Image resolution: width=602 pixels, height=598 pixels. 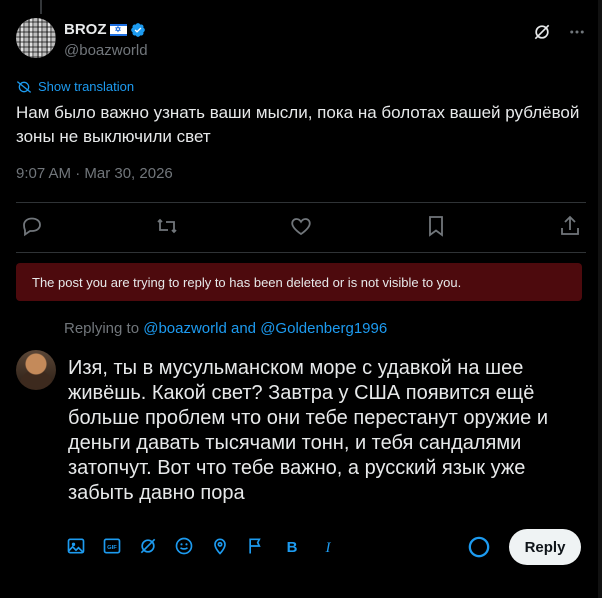 I want to click on israel-flag-icon: ✡, so click(x=118, y=29).